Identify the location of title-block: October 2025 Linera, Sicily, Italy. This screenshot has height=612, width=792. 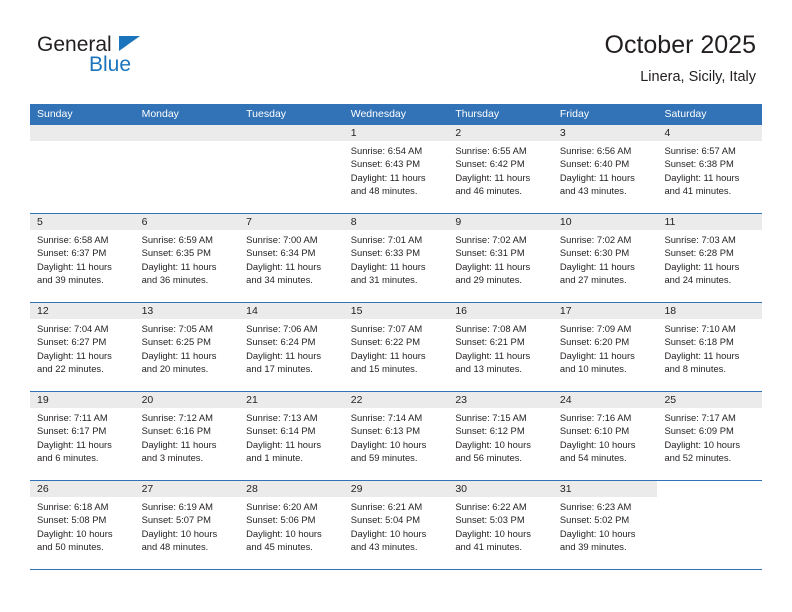
(681, 58).